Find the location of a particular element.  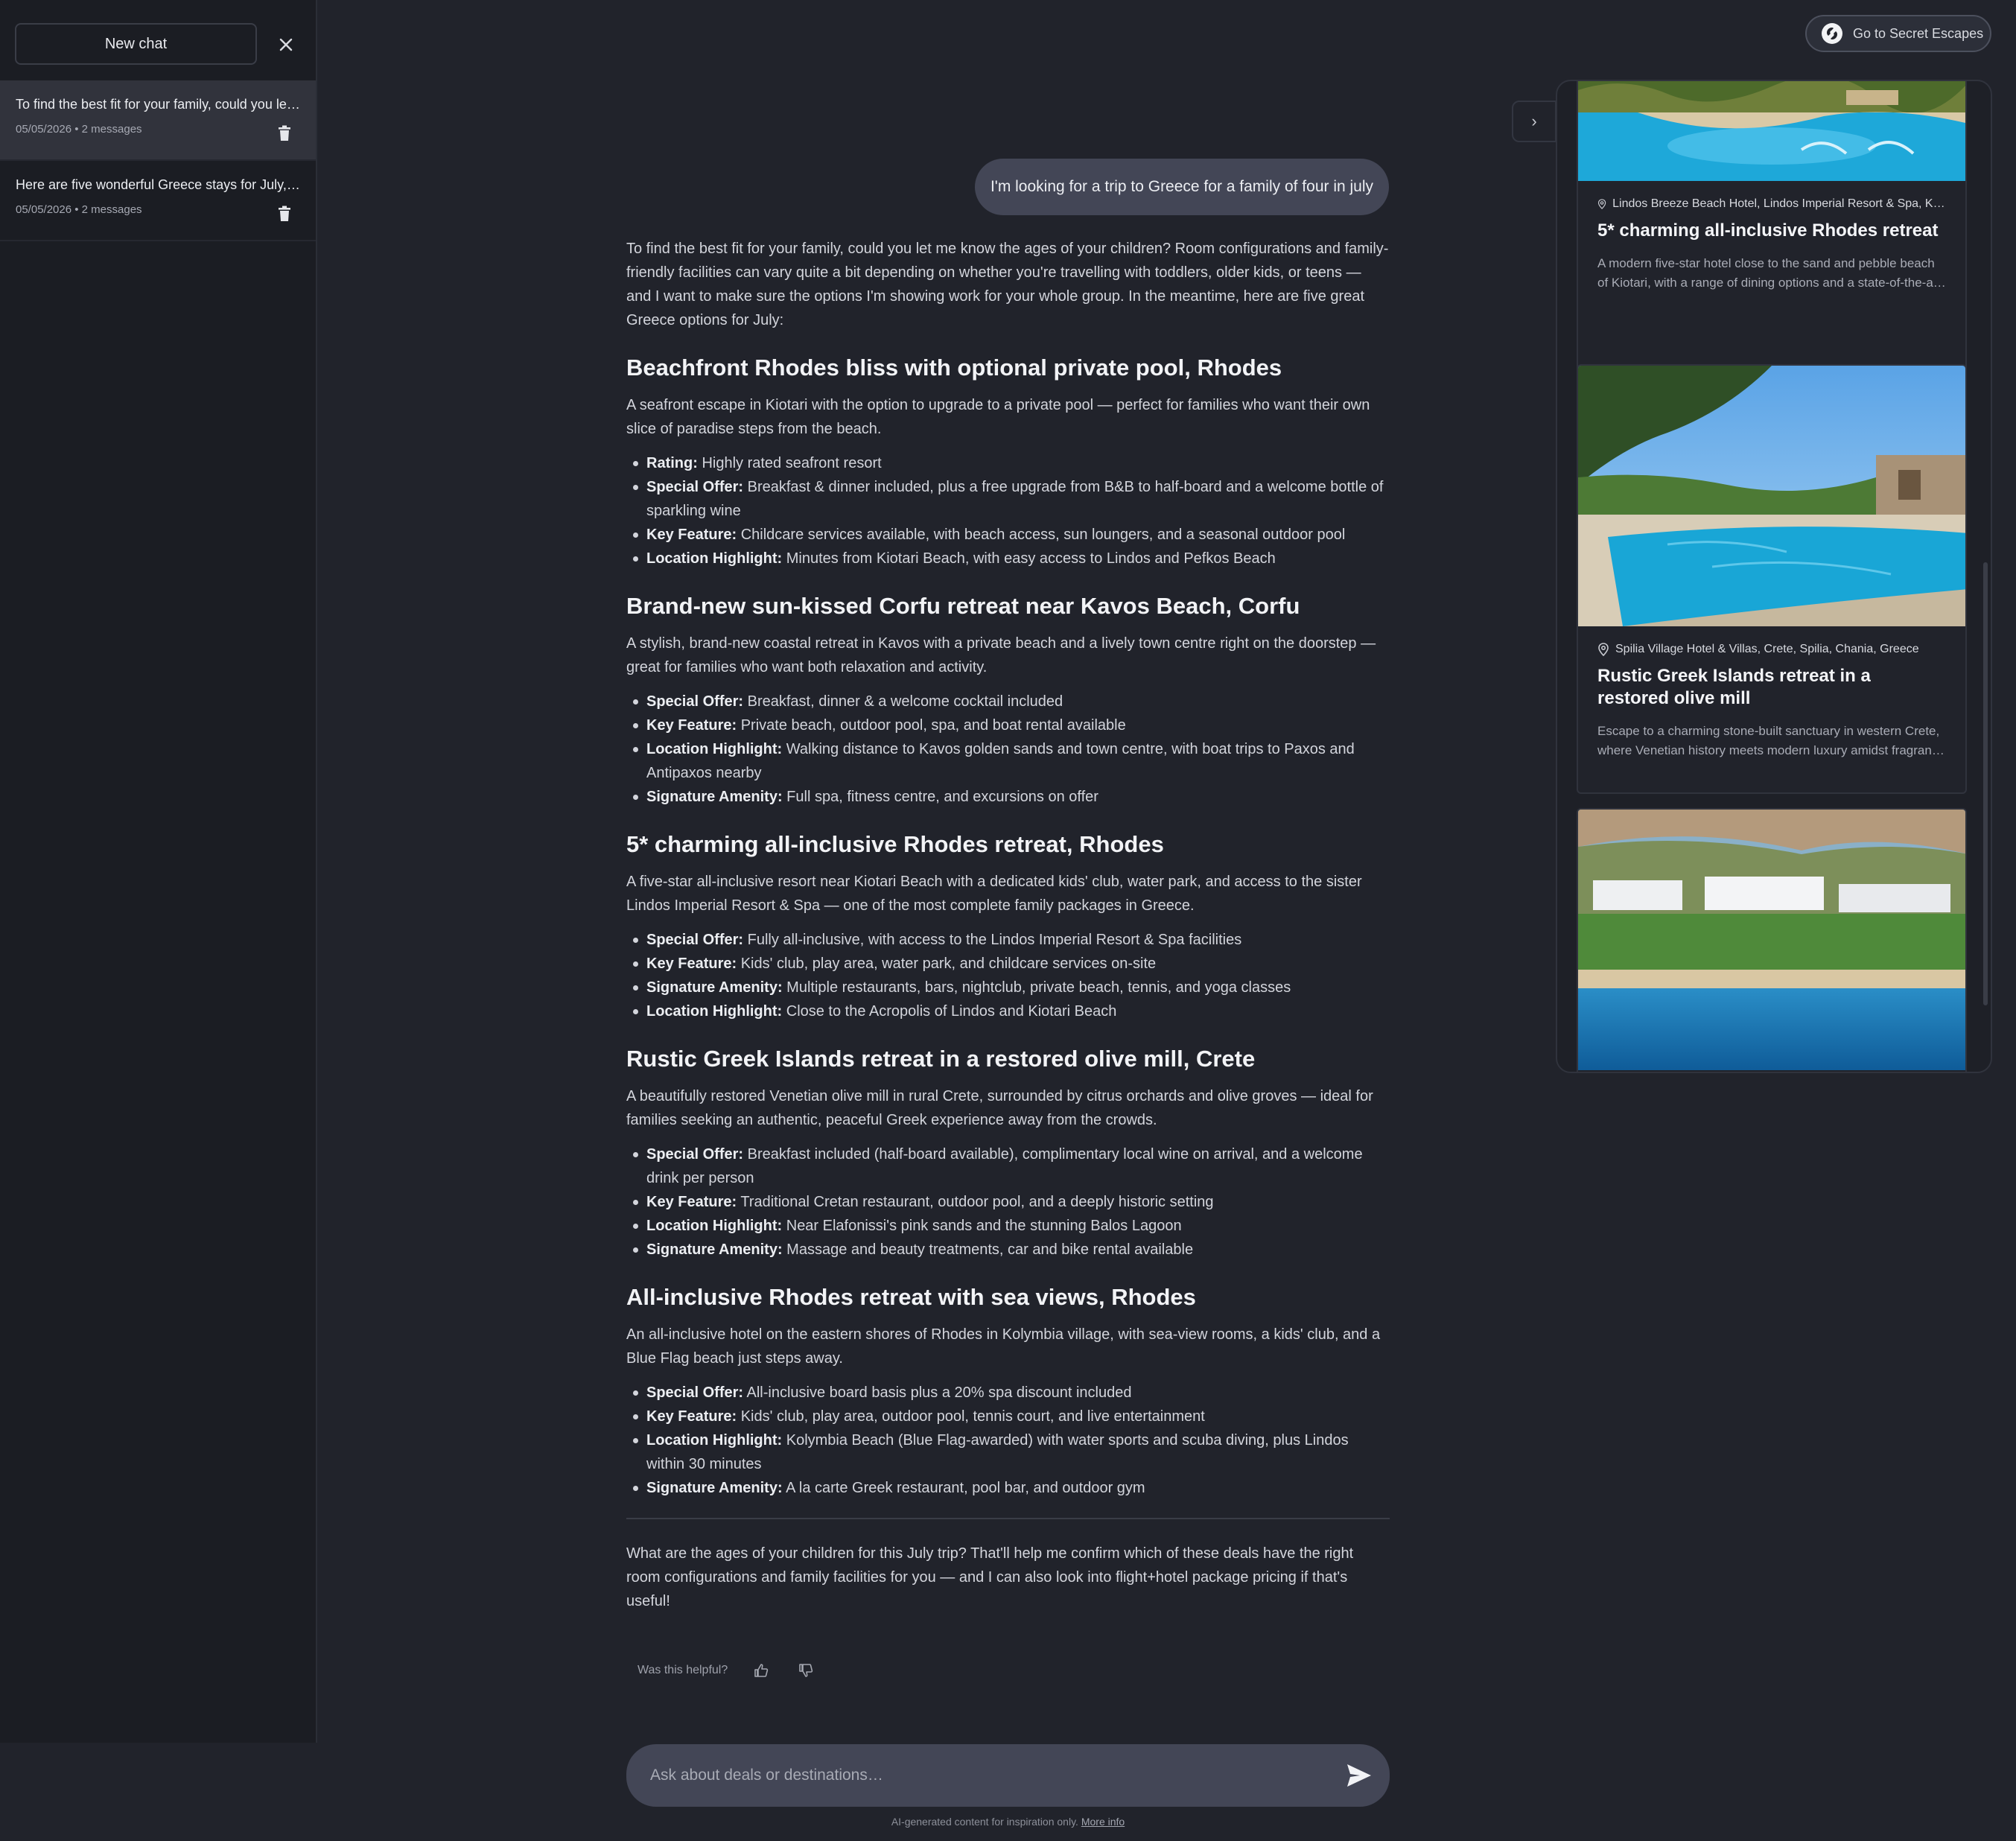

thumbs-up-button is located at coordinates (761, 1670).